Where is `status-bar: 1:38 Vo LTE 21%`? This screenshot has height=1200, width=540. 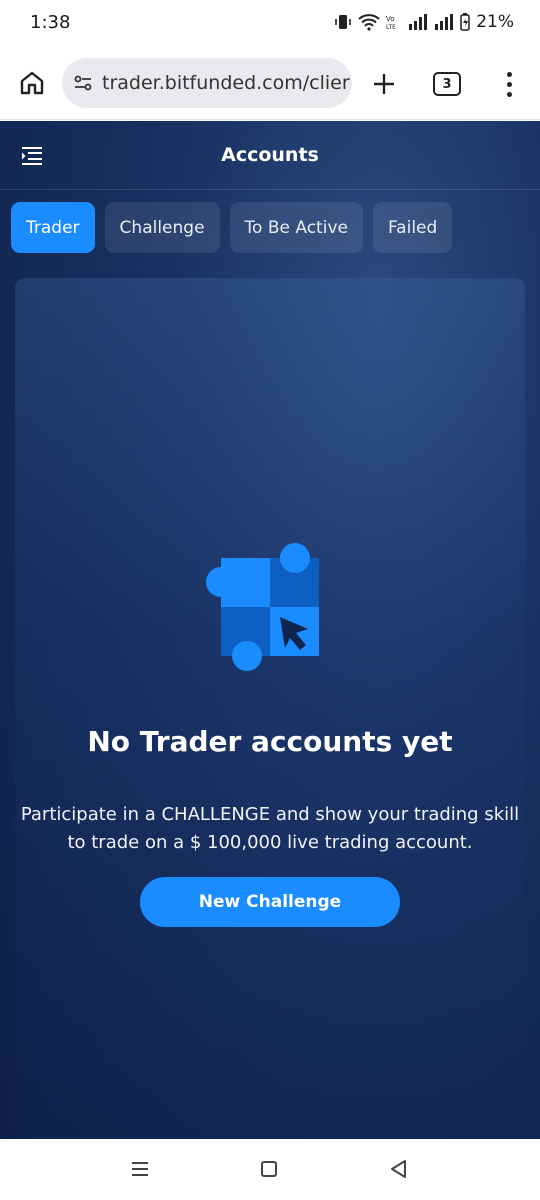 status-bar: 1:38 Vo LTE 21% is located at coordinates (270, 23).